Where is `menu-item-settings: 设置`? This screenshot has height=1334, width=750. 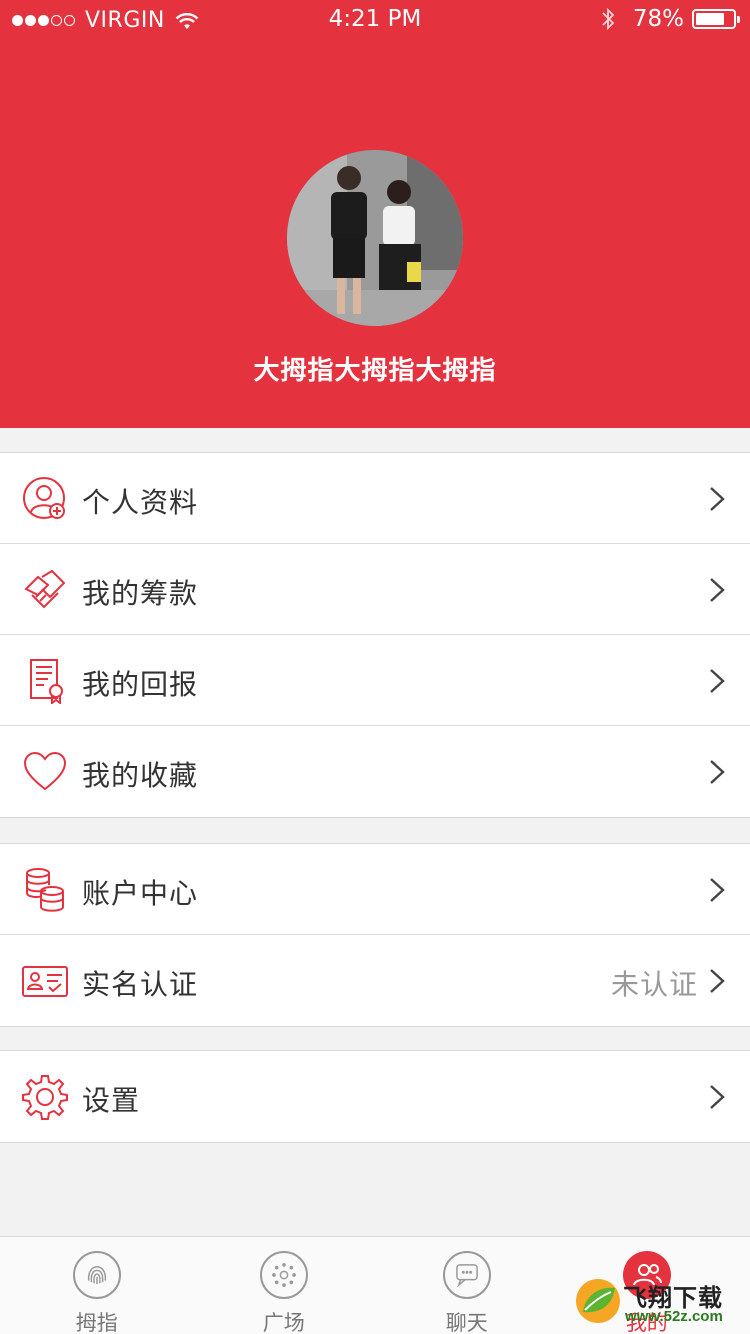
menu-item-settings: 设置 is located at coordinates (375, 1096).